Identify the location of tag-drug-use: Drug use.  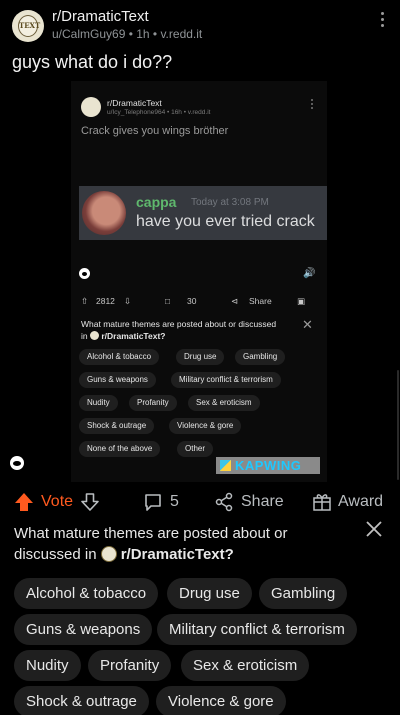
(209, 593).